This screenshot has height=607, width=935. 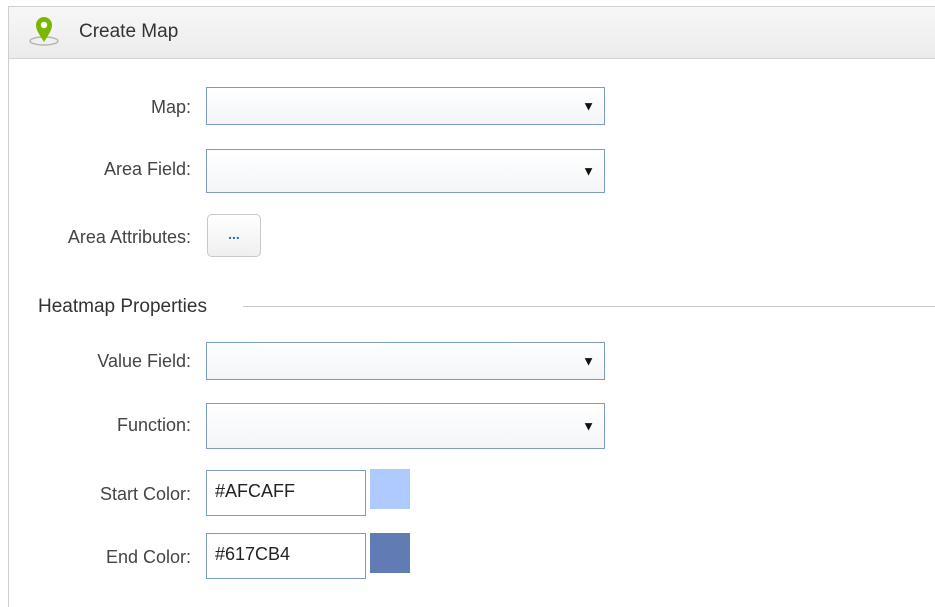 I want to click on end-color-swatch, so click(x=390, y=553).